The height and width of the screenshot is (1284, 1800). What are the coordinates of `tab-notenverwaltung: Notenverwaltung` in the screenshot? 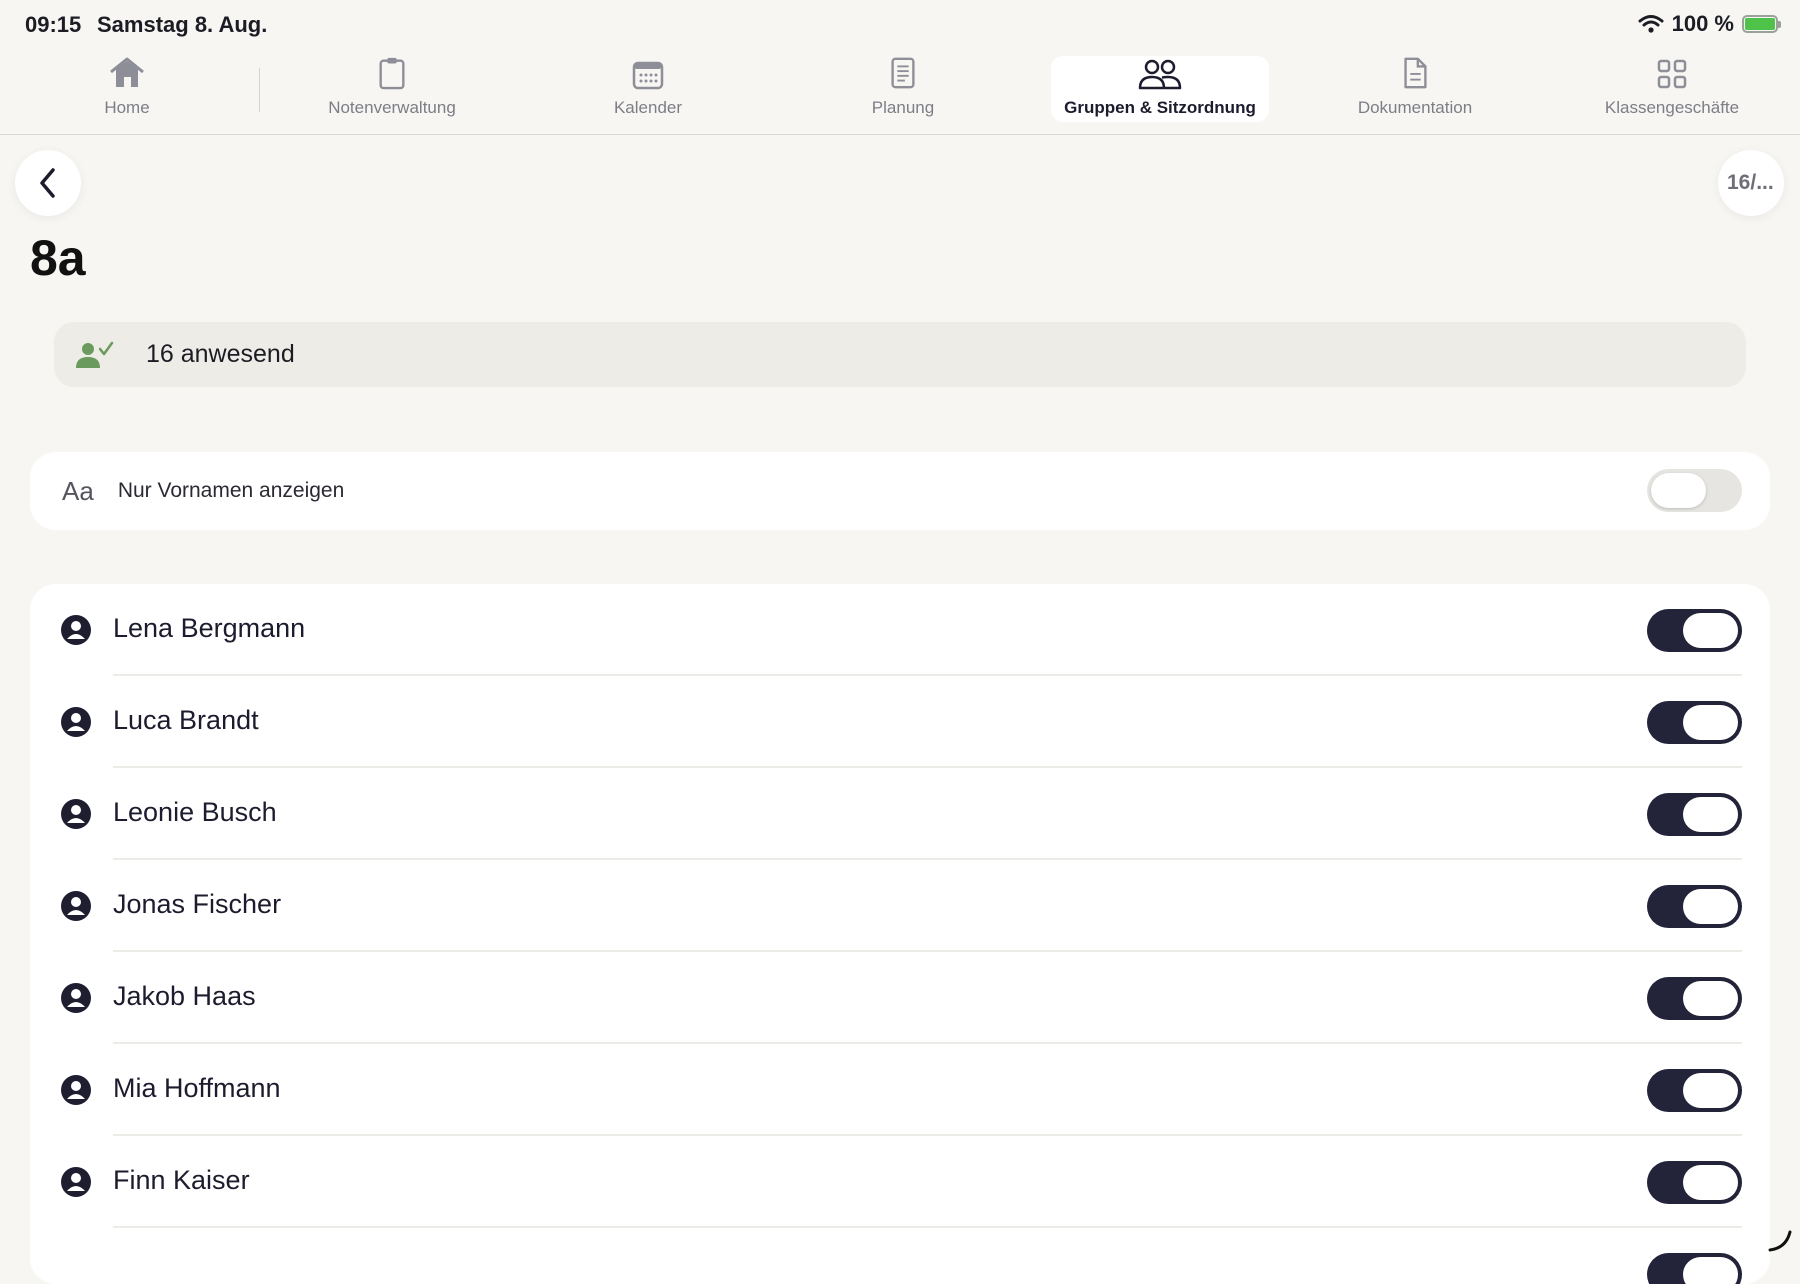 It's located at (392, 89).